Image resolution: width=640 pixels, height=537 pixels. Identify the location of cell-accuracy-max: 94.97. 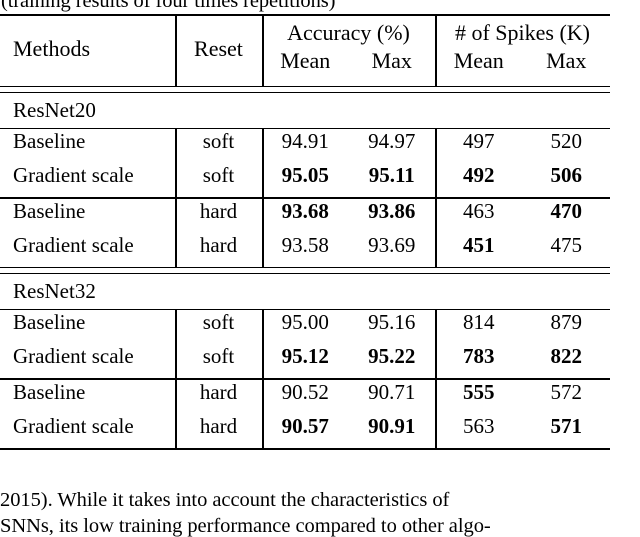
(392, 141).